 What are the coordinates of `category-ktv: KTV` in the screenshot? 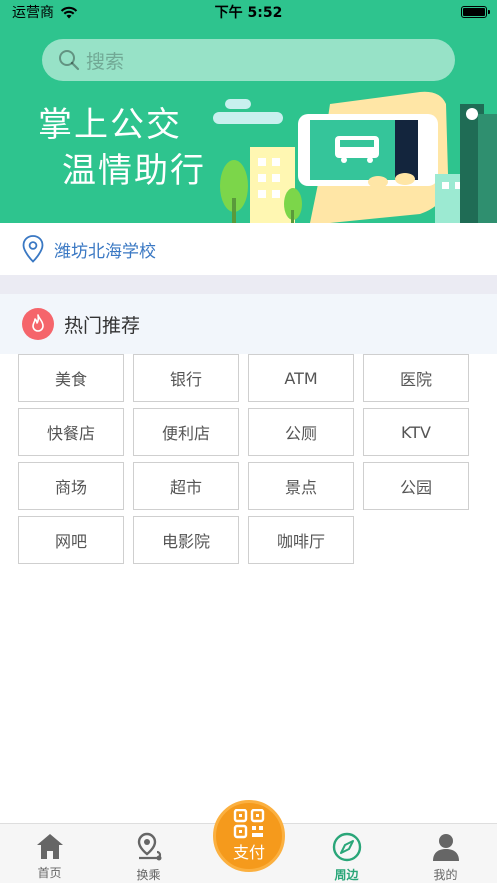 It's located at (416, 432).